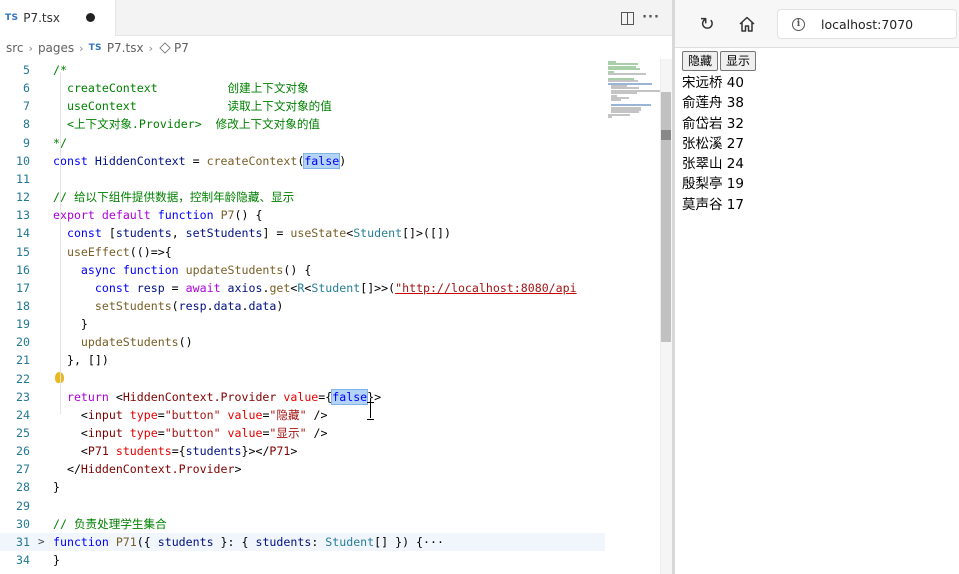  What do you see at coordinates (23, 251) in the screenshot?
I see `line-number: 15` at bounding box center [23, 251].